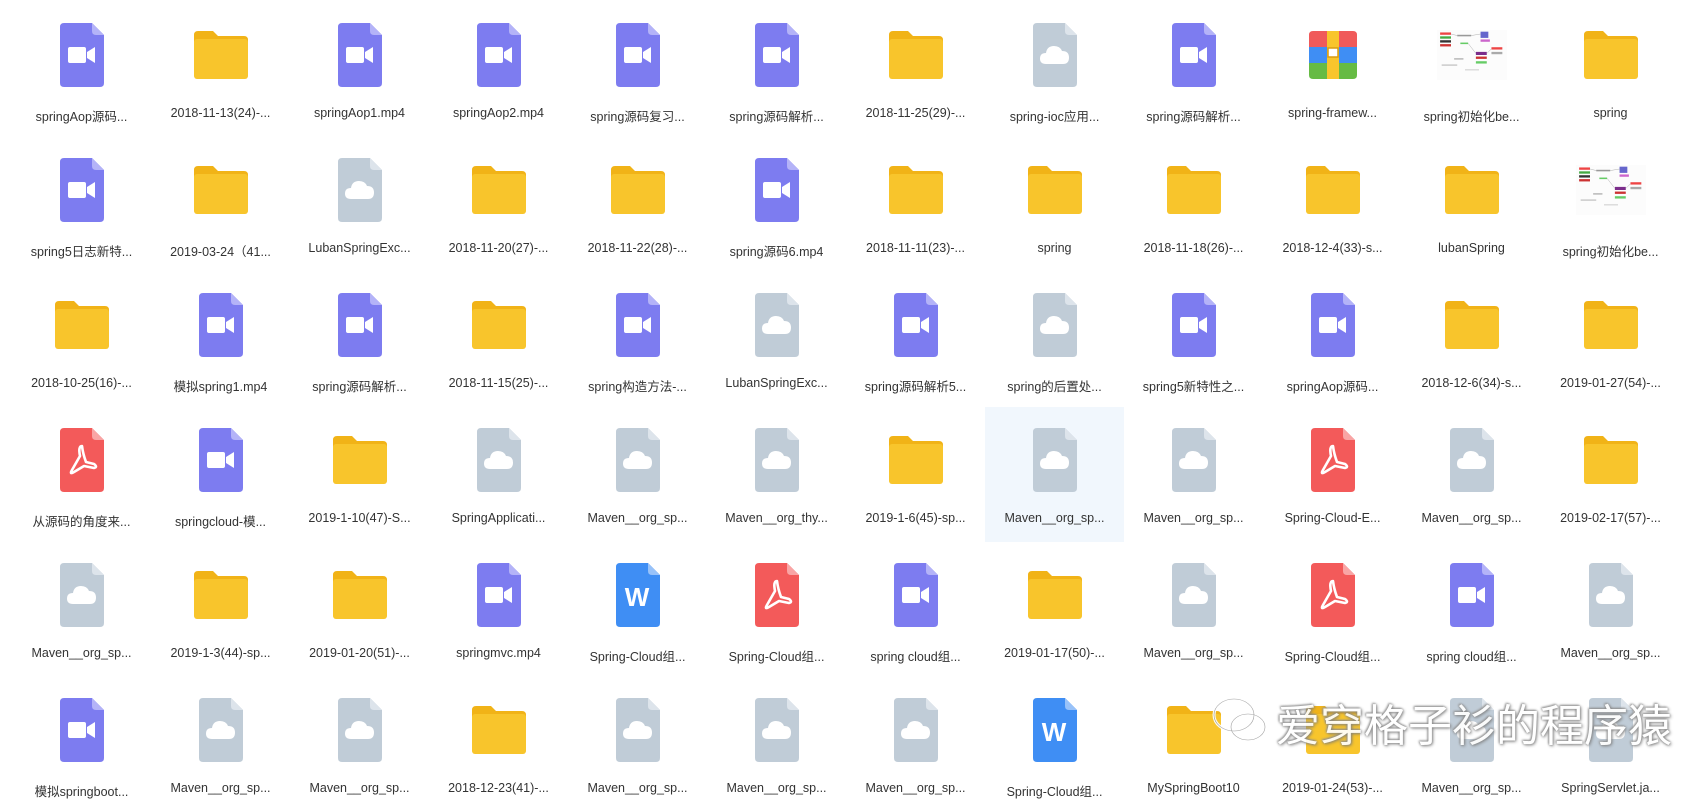 The height and width of the screenshot is (812, 1706). I want to click on file-item: spring源码6.mp4, so click(776, 204).